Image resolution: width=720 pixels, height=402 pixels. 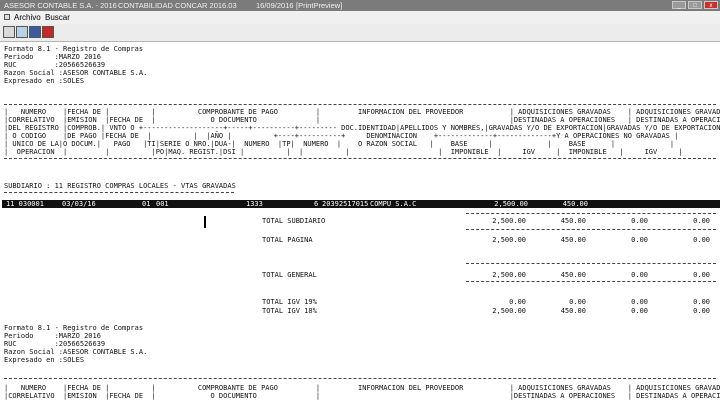 What do you see at coordinates (27, 17) in the screenshot?
I see `menu-archivo: Archivo` at bounding box center [27, 17].